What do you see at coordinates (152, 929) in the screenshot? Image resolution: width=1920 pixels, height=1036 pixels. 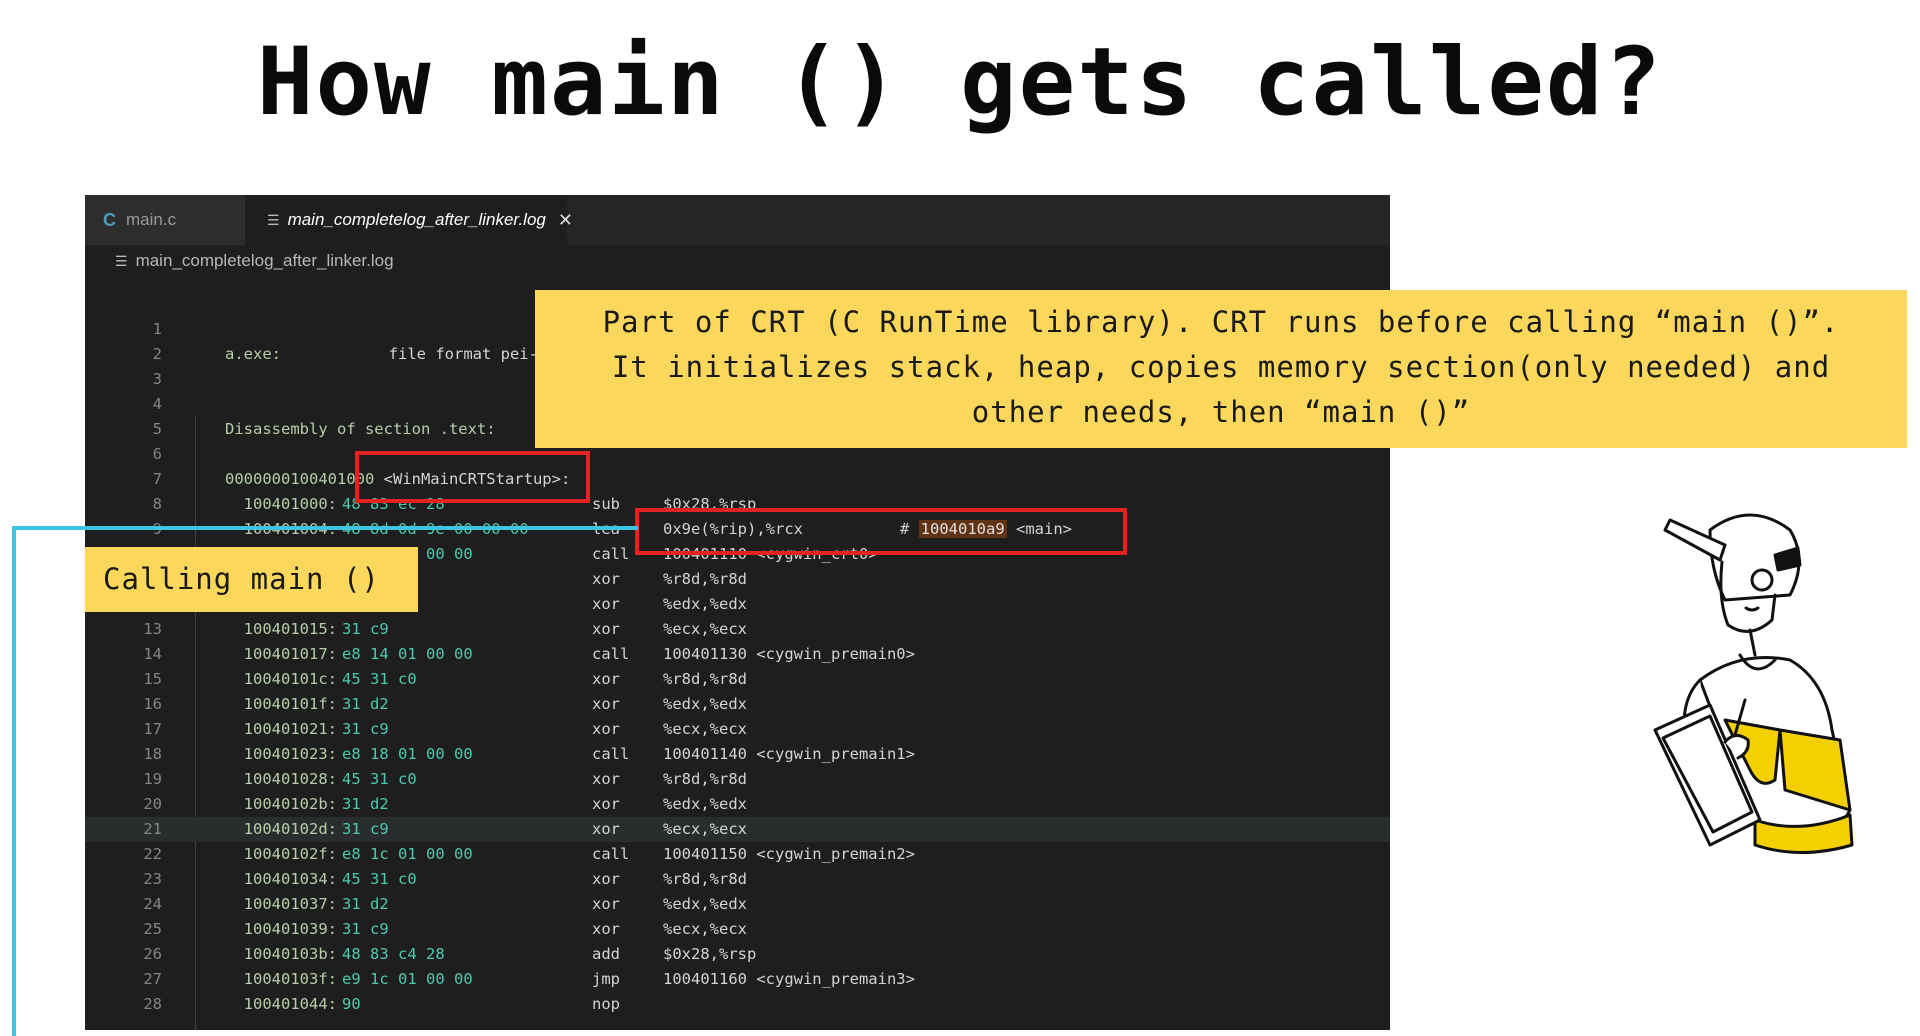 I see `line-number: 25` at bounding box center [152, 929].